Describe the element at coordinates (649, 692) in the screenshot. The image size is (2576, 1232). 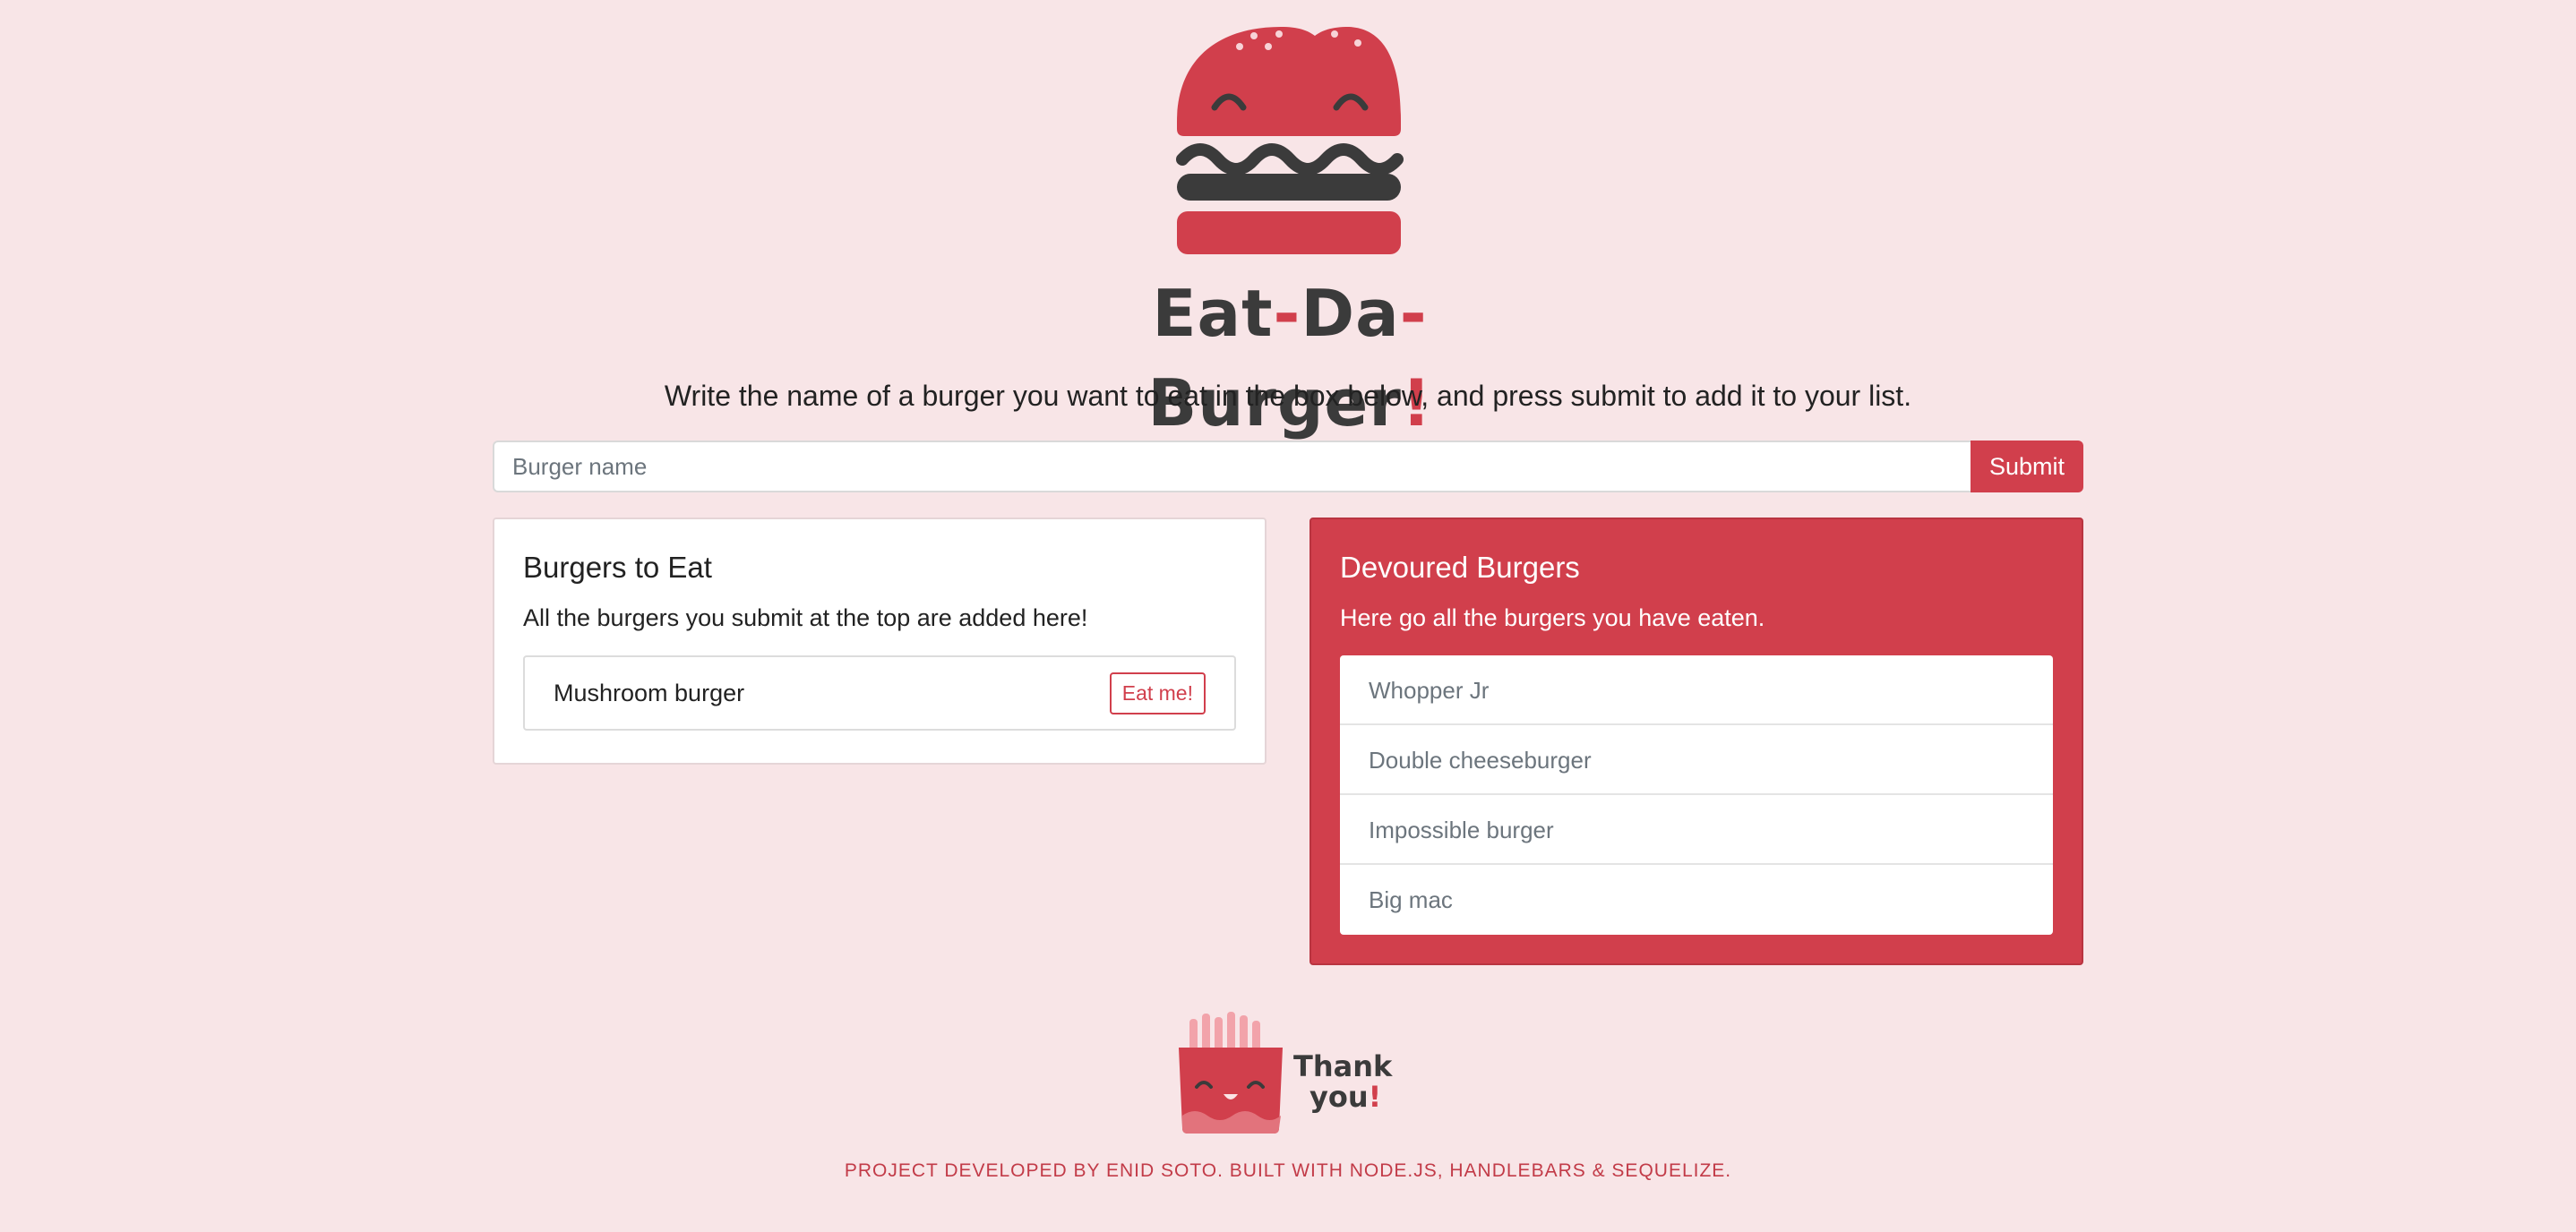
I see `burger-name: Mushroom burger` at that location.